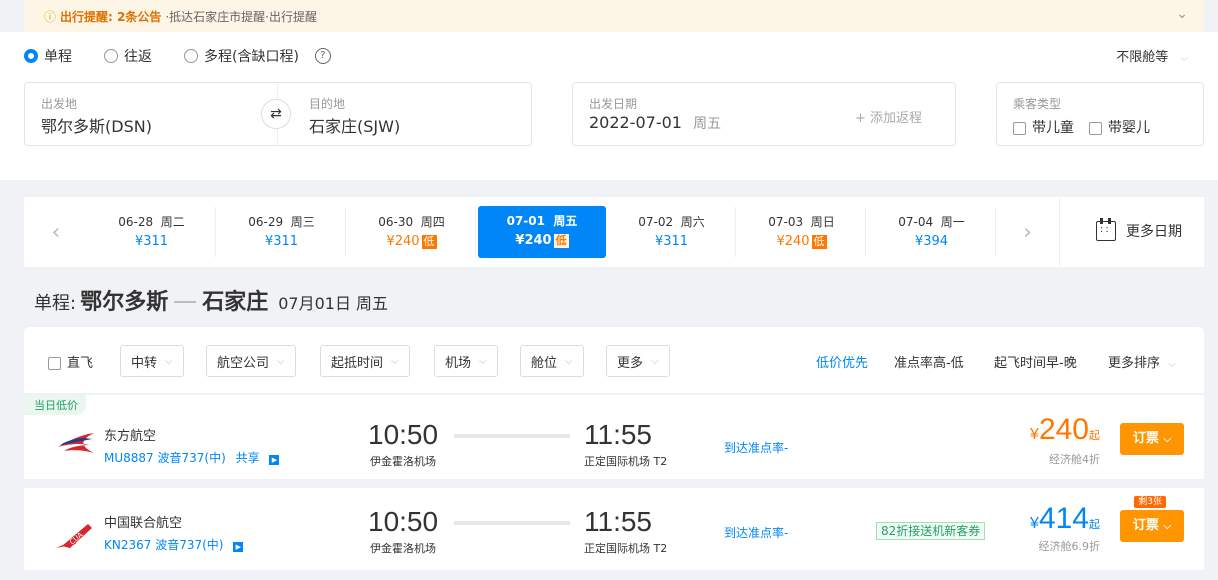 This screenshot has width=1218, height=580. Describe the element at coordinates (74, 536) in the screenshot. I see `china-united-logo-icon: CUA` at that location.